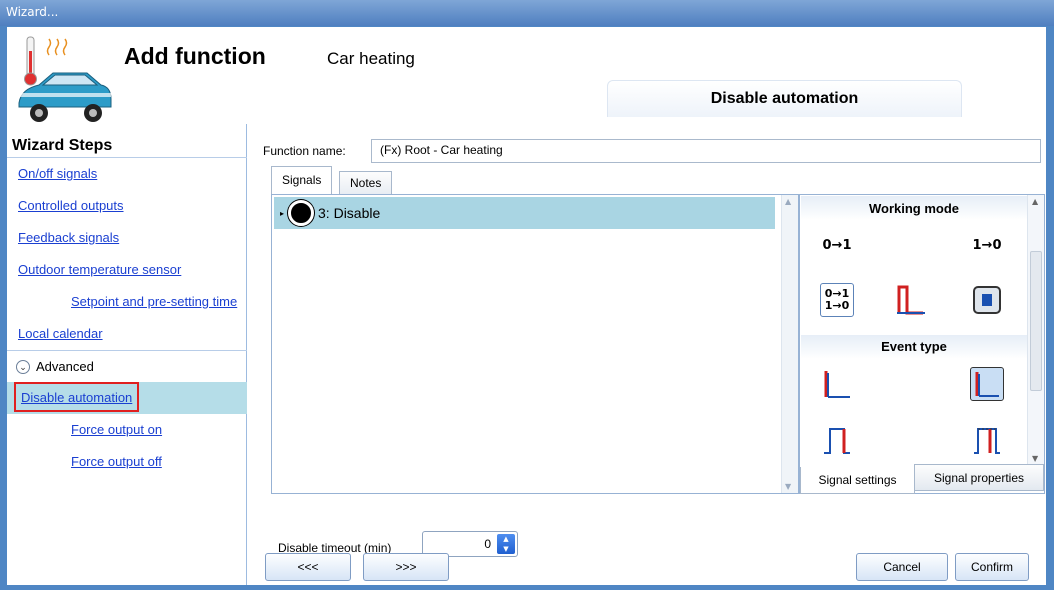  I want to click on step-link: Controlled outputs, so click(71, 205).